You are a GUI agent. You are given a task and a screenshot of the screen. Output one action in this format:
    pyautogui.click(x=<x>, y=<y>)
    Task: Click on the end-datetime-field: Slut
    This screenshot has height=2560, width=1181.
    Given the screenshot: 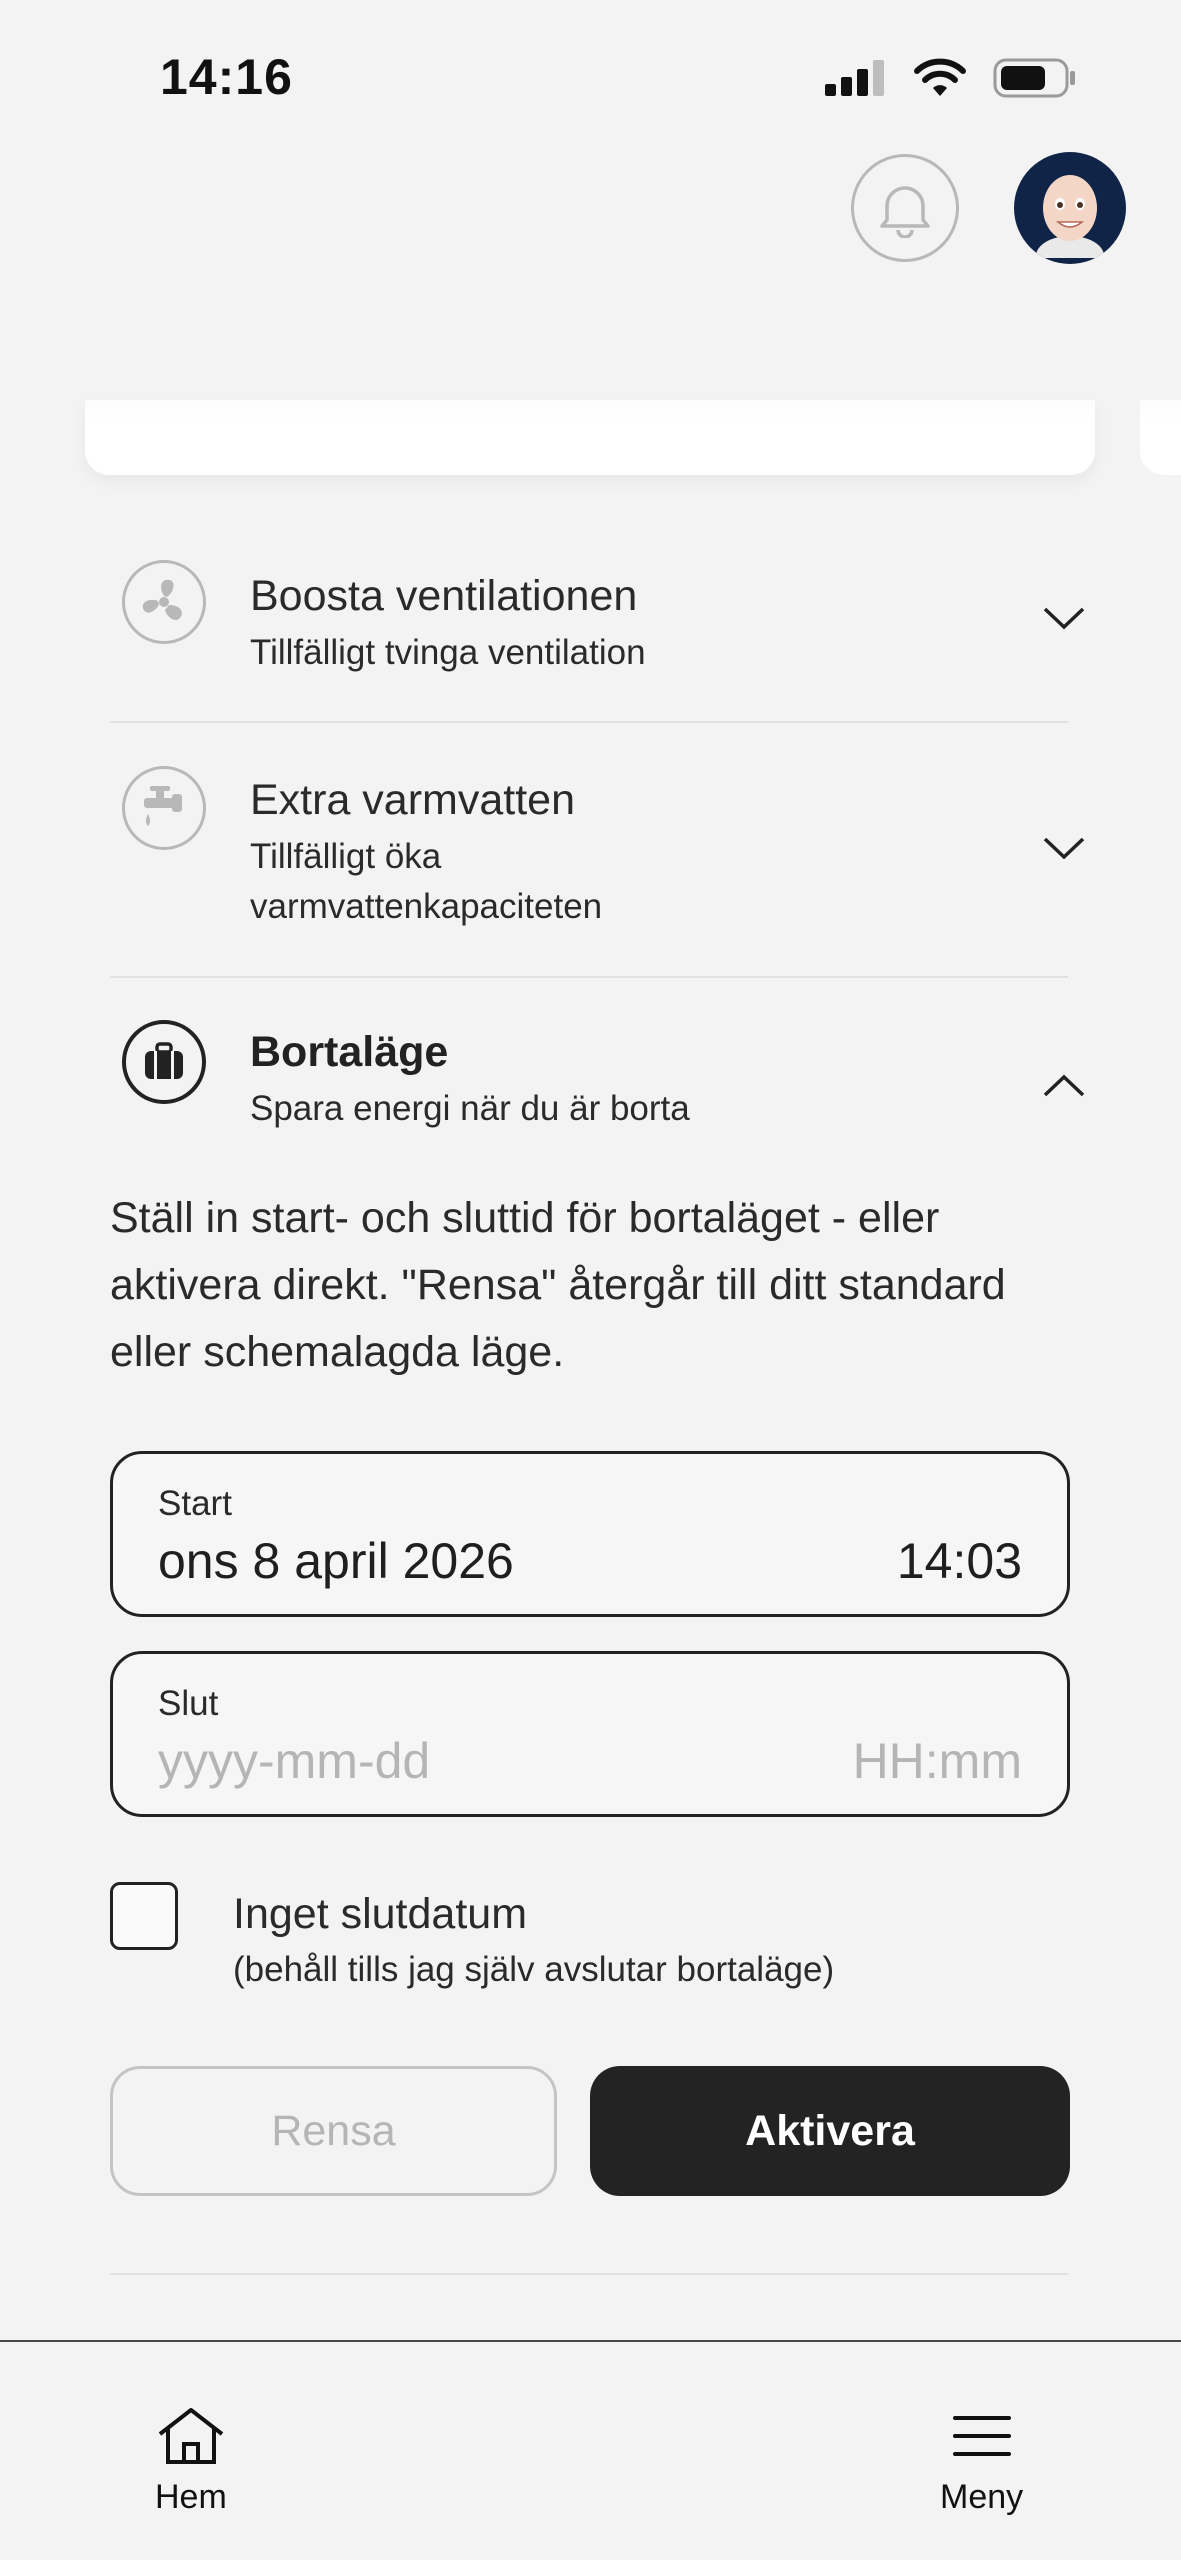 What is the action you would take?
    pyautogui.click(x=590, y=1734)
    